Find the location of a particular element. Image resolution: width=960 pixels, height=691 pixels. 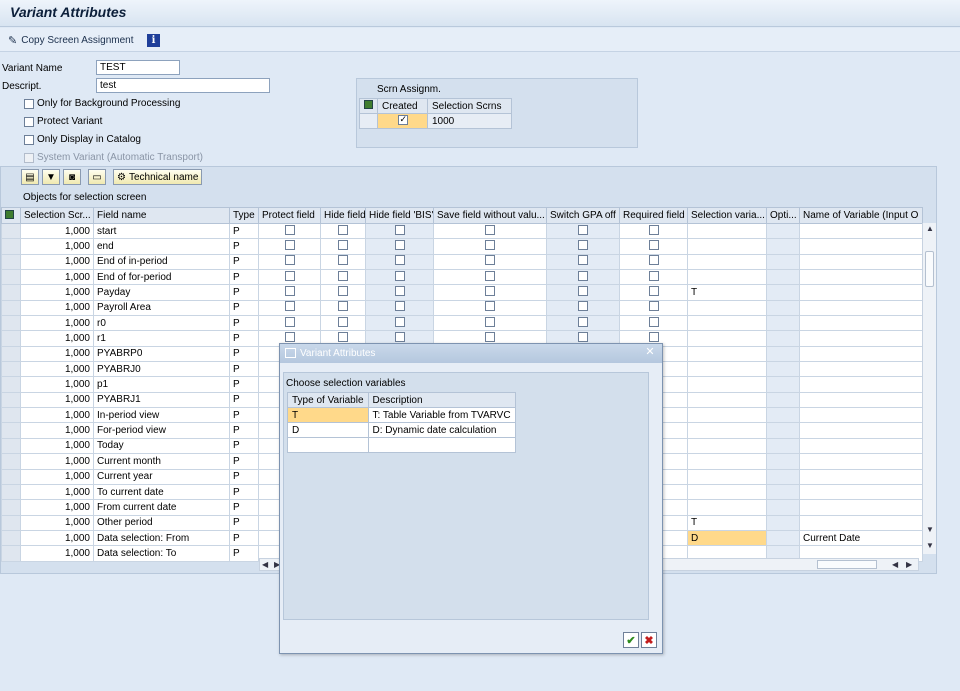

variable-type-cell: T is located at coordinates (328, 415).